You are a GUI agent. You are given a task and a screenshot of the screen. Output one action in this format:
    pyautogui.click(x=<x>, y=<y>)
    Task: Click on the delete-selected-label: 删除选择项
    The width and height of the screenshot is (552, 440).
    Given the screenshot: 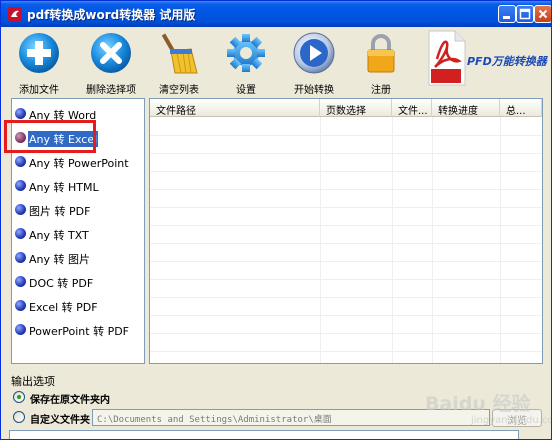 What is the action you would take?
    pyautogui.click(x=111, y=90)
    